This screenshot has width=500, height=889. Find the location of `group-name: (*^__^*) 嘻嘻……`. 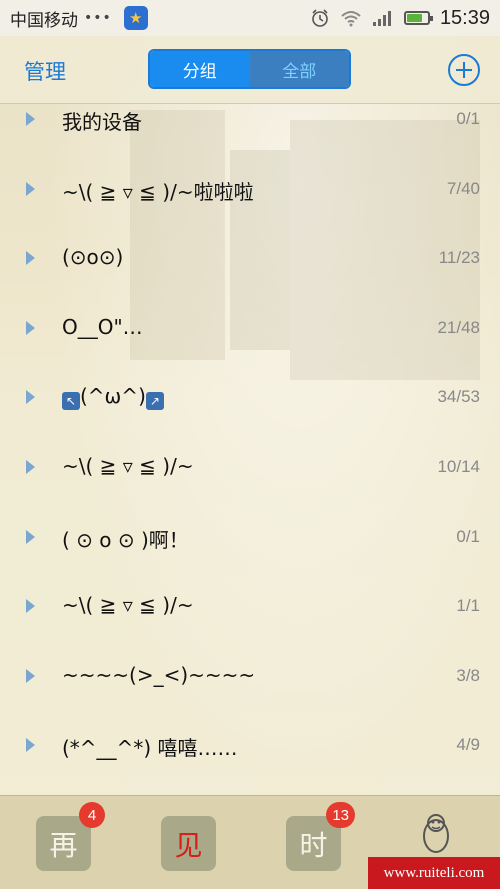

group-name: (*^__^*) 嘻嘻…… is located at coordinates (150, 748).